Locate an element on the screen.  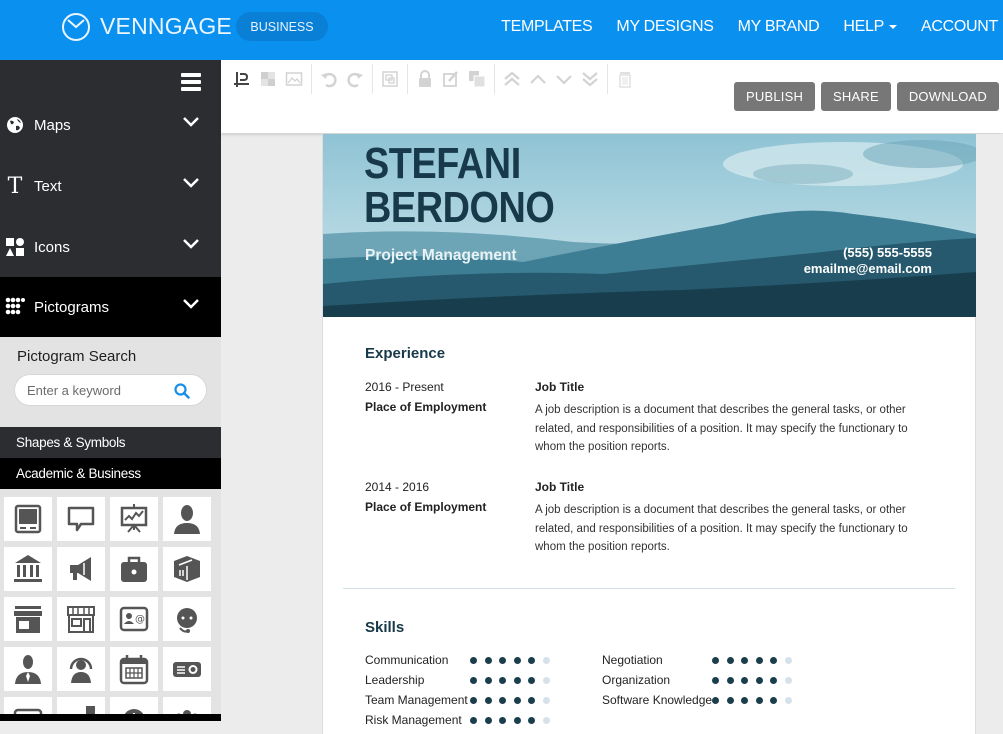
text-format-button is located at coordinates (242, 79).